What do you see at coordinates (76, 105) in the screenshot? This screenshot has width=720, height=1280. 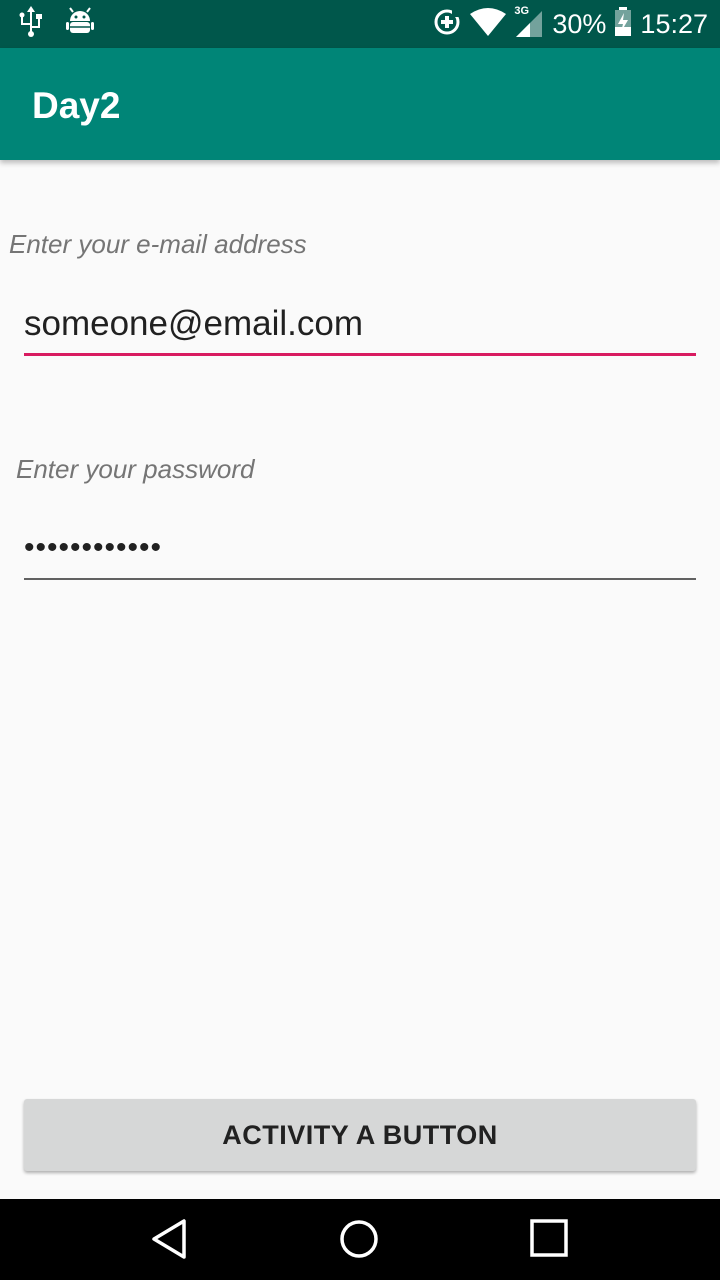 I see `app-title: Day2` at bounding box center [76, 105].